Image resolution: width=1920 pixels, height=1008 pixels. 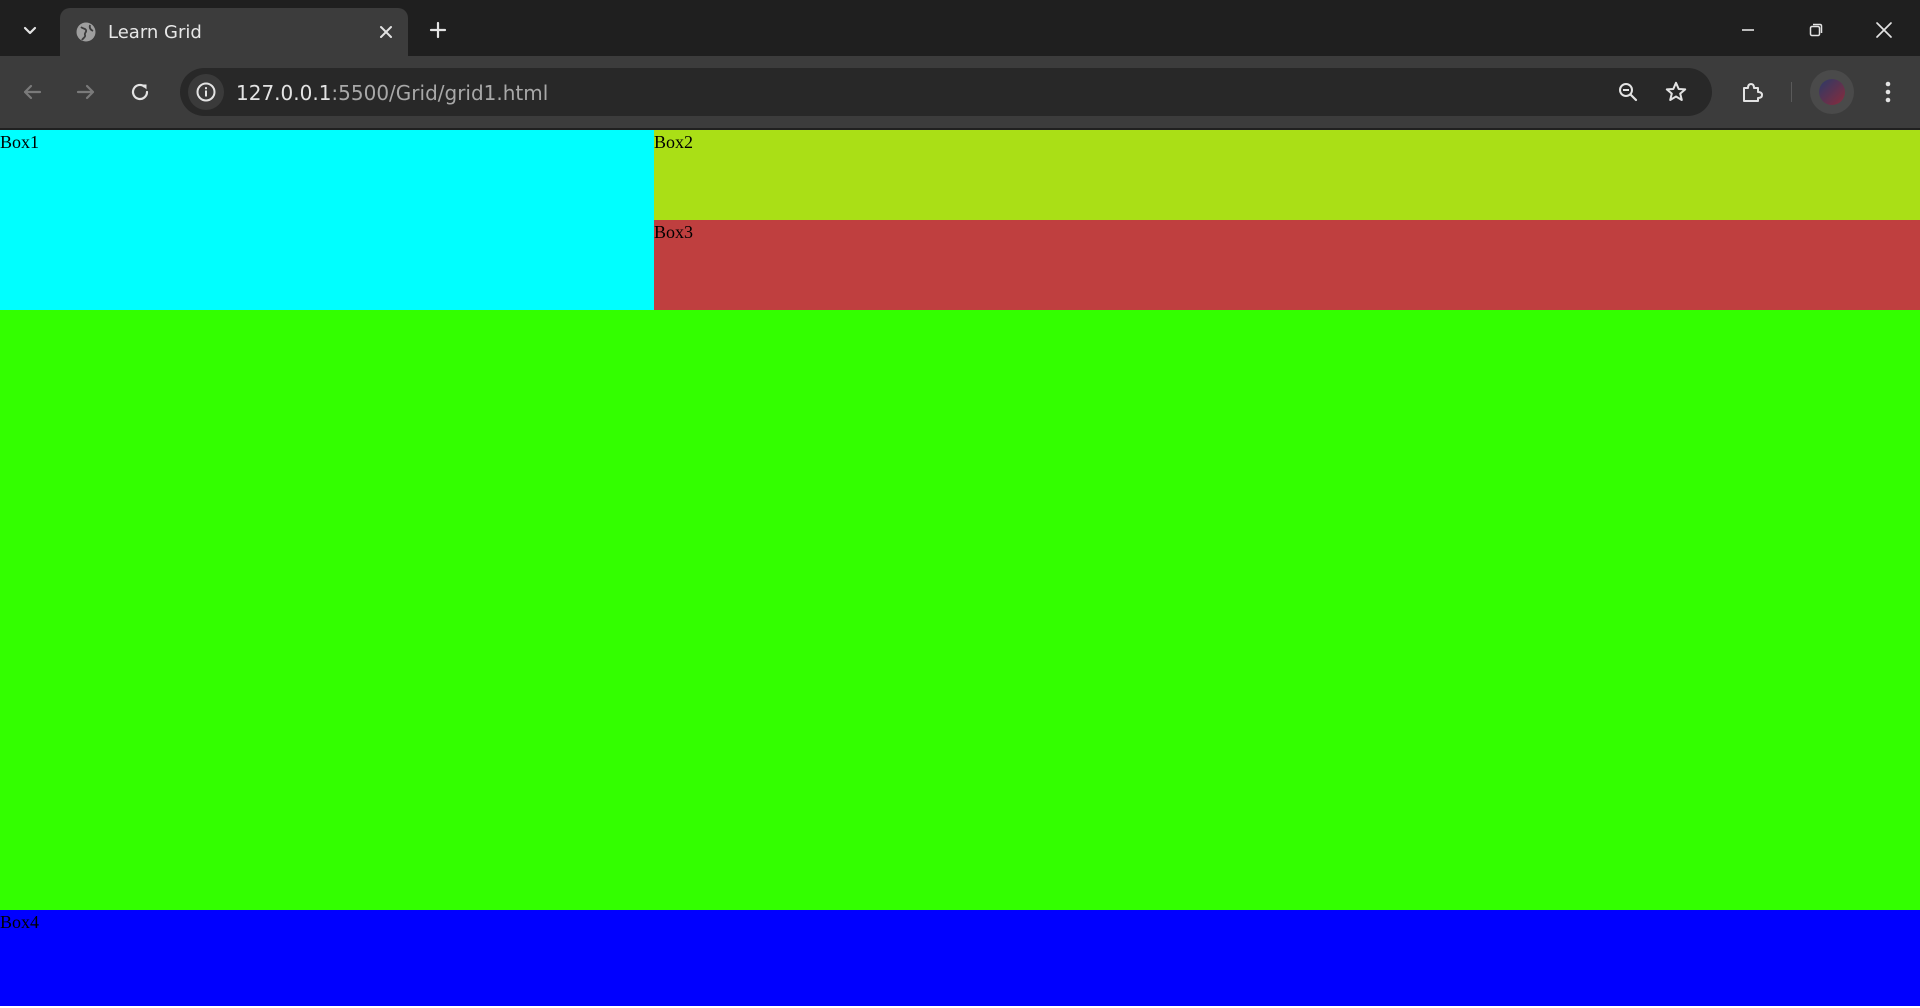 I want to click on close-icon, so click(x=386, y=32).